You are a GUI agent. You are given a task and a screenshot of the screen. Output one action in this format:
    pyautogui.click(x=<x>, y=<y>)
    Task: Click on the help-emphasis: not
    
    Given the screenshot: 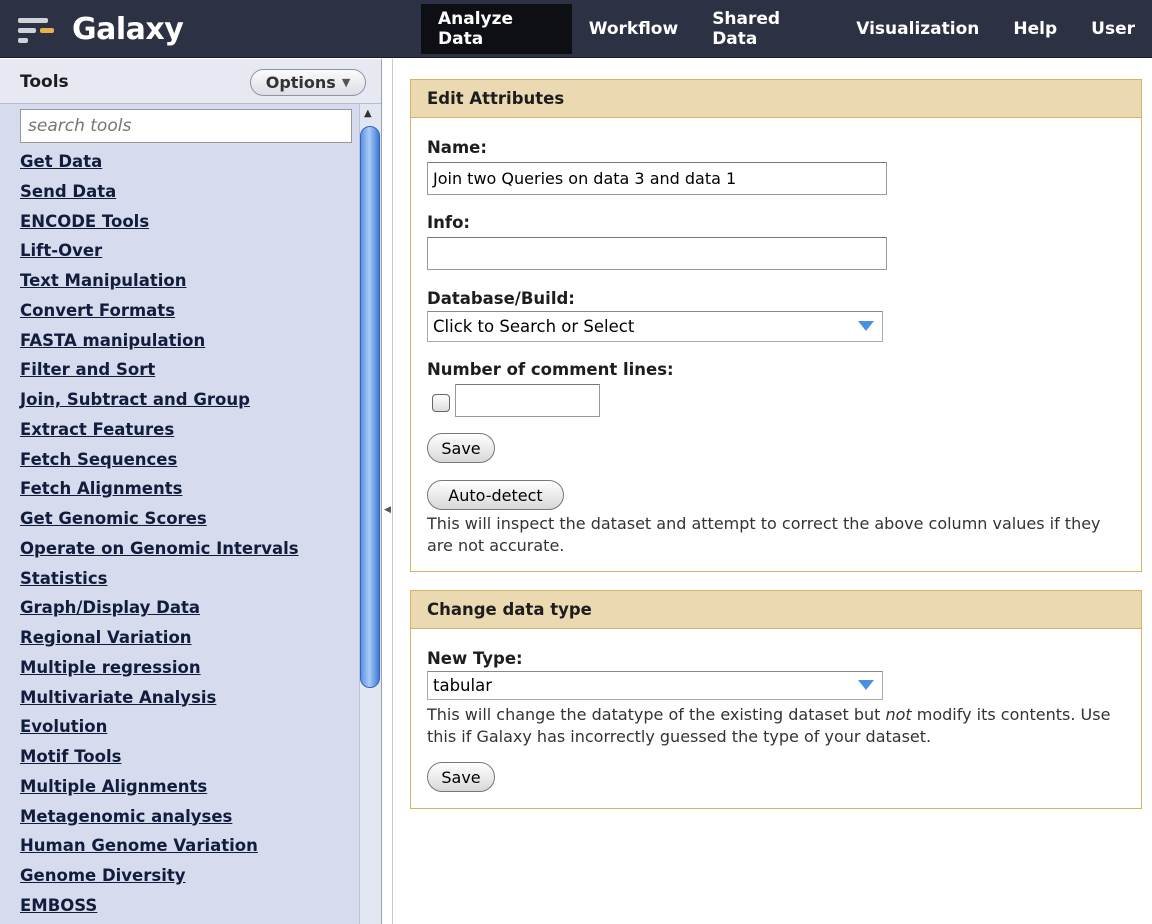 What is the action you would take?
    pyautogui.click(x=898, y=714)
    